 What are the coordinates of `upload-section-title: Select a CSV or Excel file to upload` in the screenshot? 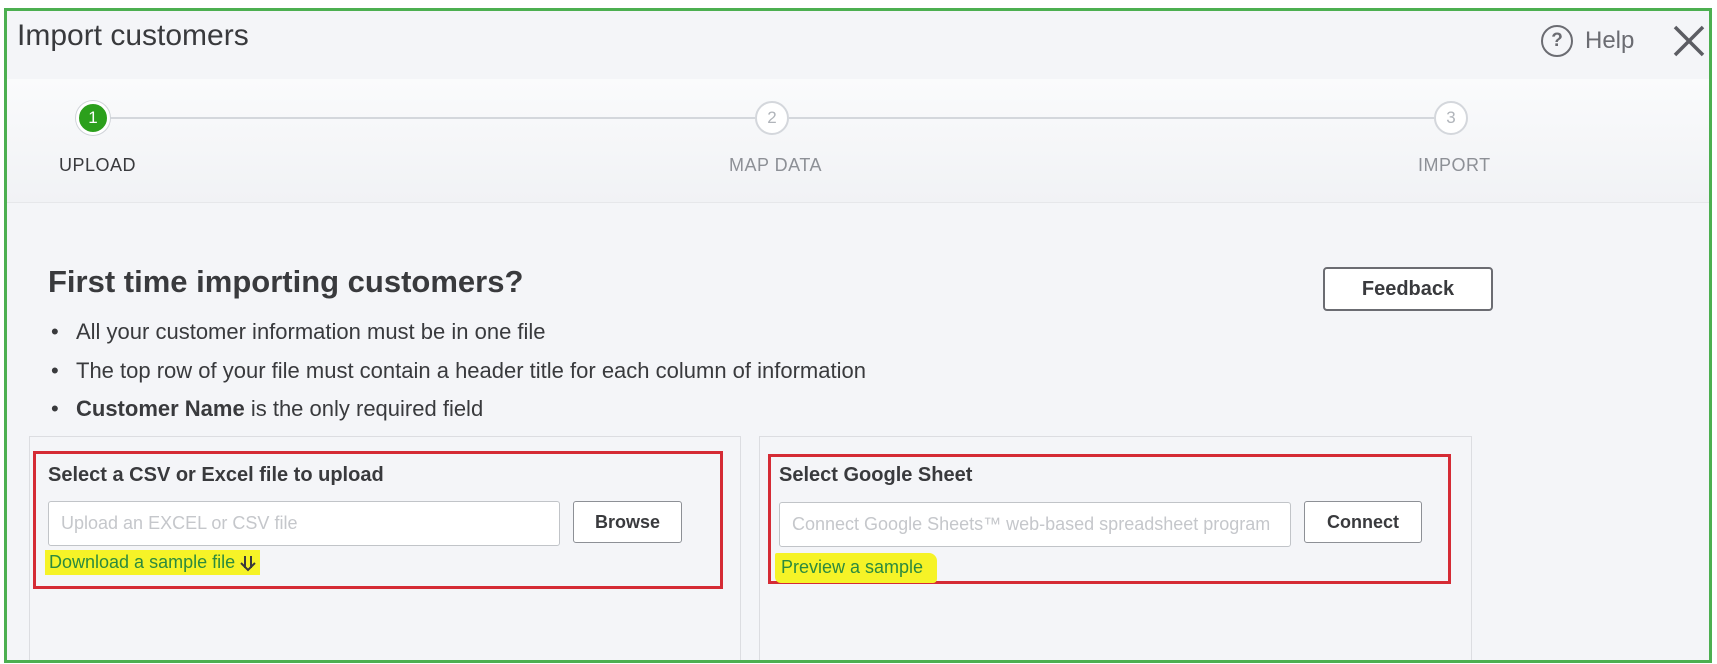 It's located at (216, 475).